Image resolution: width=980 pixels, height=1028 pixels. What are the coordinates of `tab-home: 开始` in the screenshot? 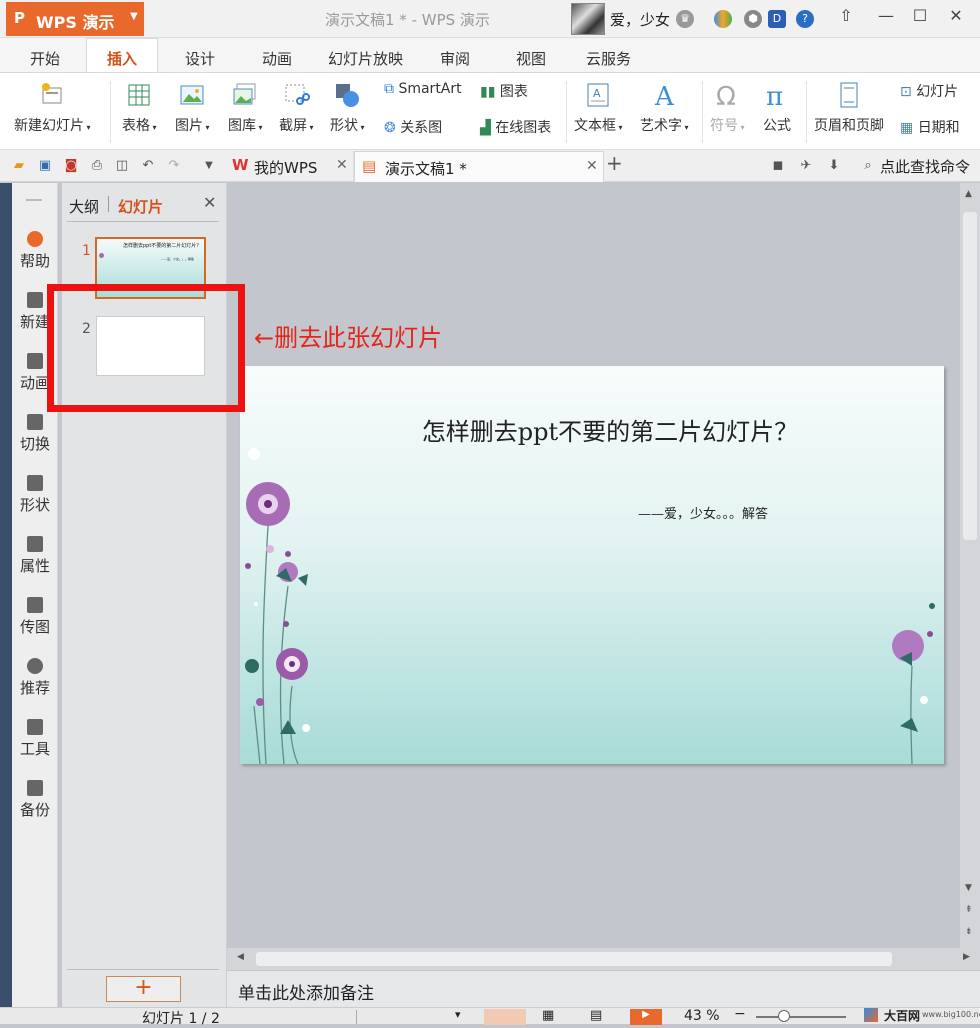 It's located at (45, 58).